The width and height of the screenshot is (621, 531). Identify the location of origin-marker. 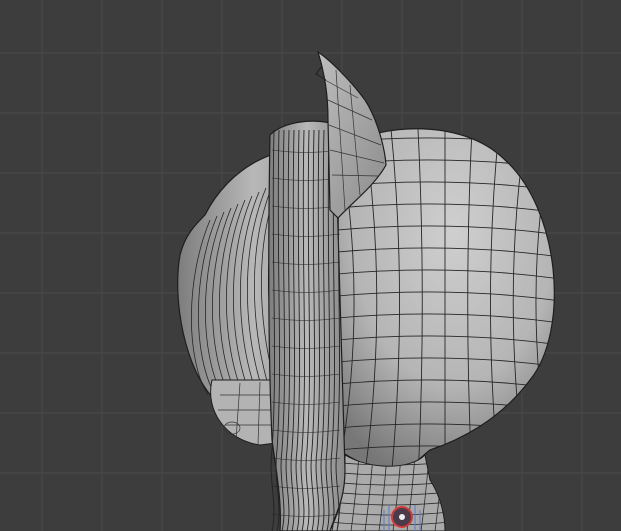
(402, 518).